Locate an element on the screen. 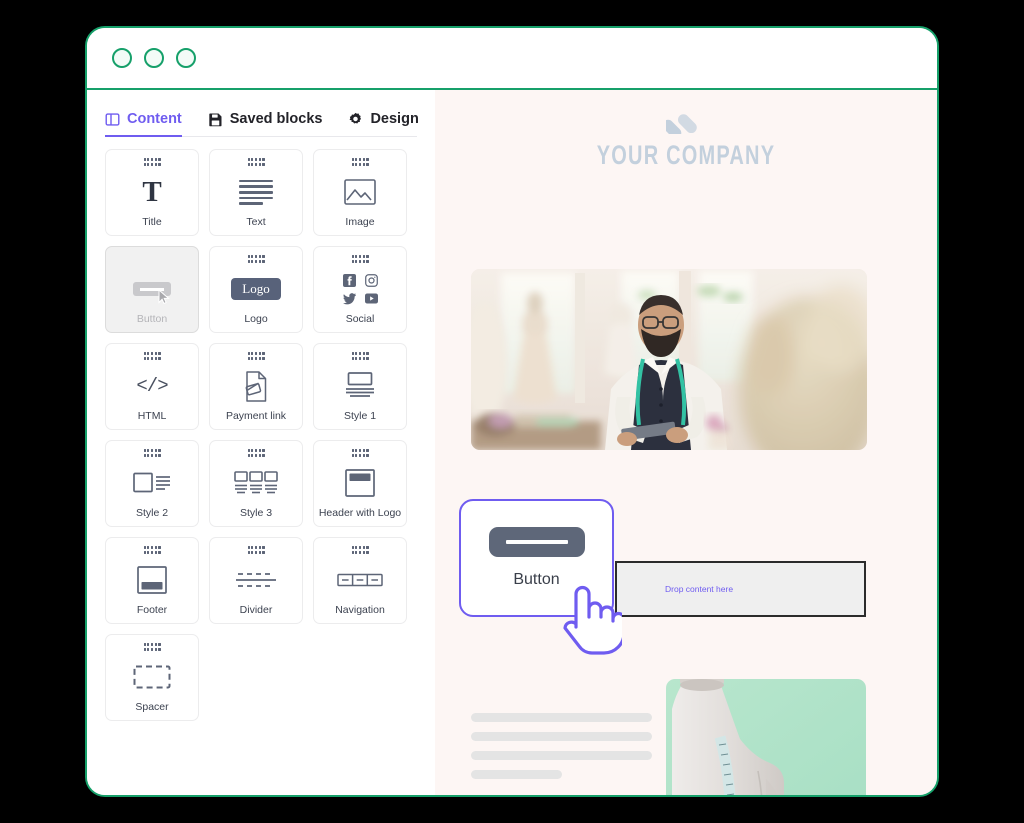 The width and height of the screenshot is (1024, 823). block-style-2: Style 2 is located at coordinates (152, 483).